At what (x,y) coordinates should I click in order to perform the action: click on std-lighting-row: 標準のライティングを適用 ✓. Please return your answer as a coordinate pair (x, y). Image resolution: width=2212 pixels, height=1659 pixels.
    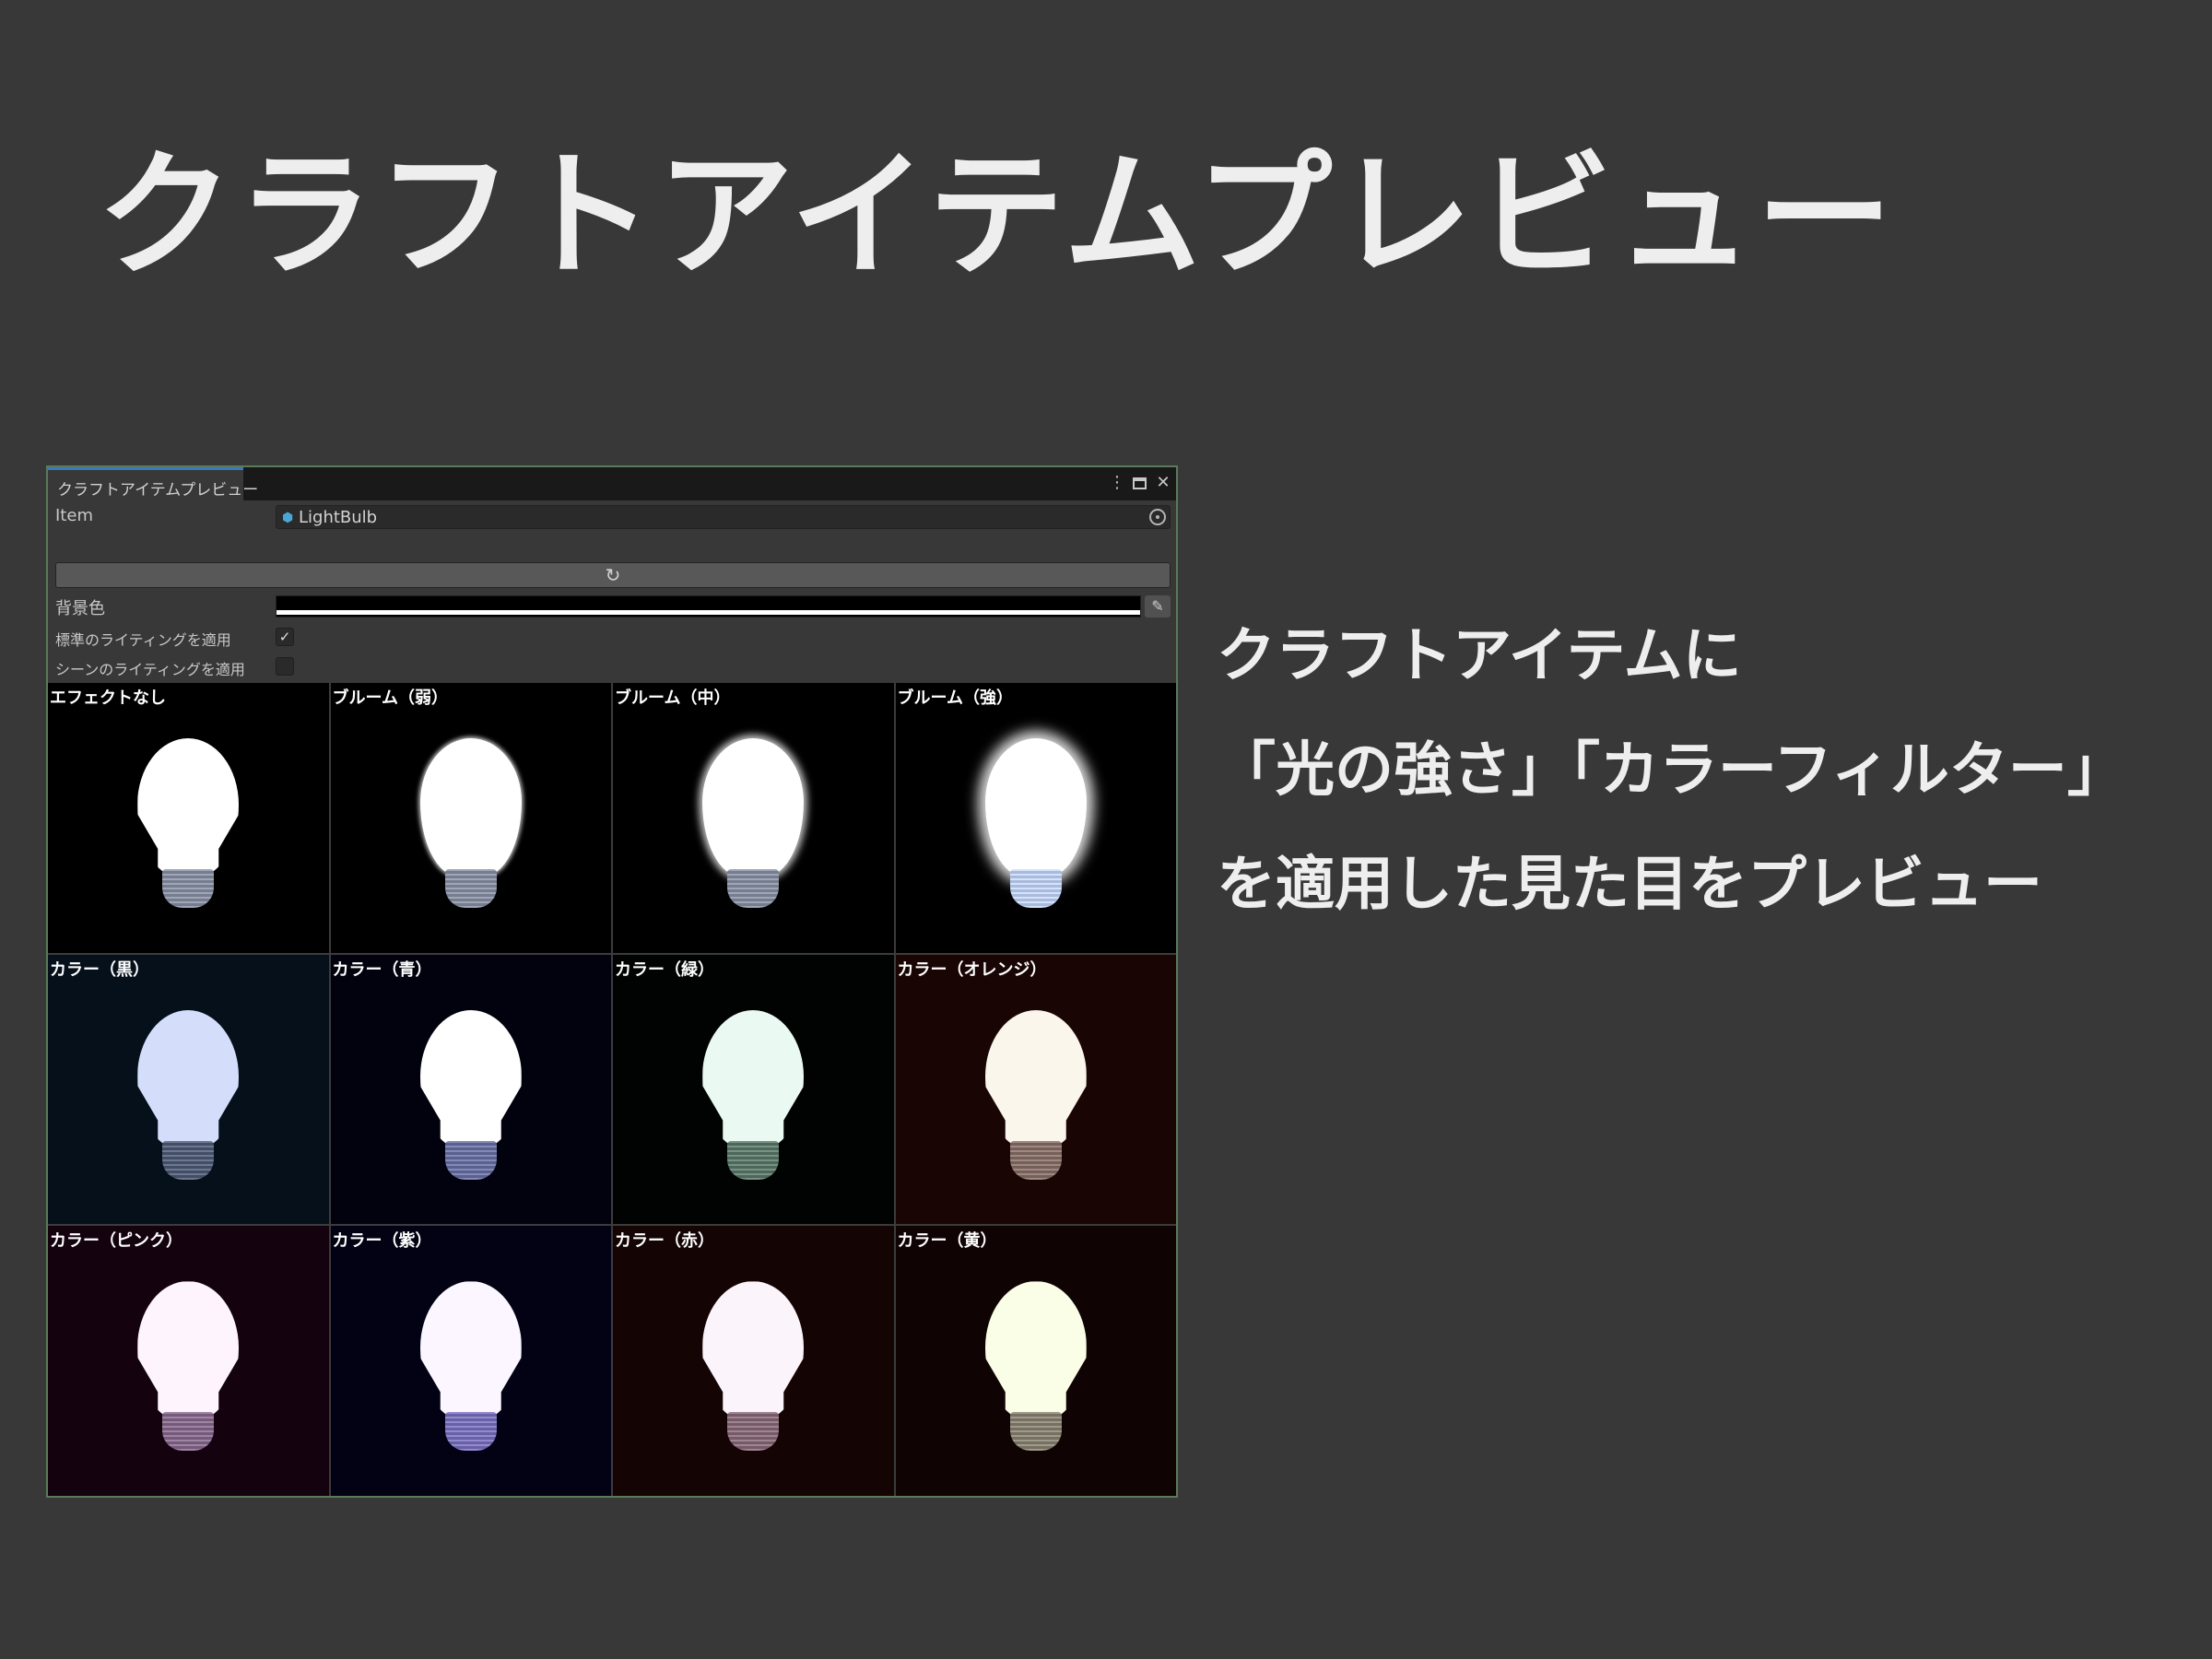
    Looking at the image, I should click on (612, 636).